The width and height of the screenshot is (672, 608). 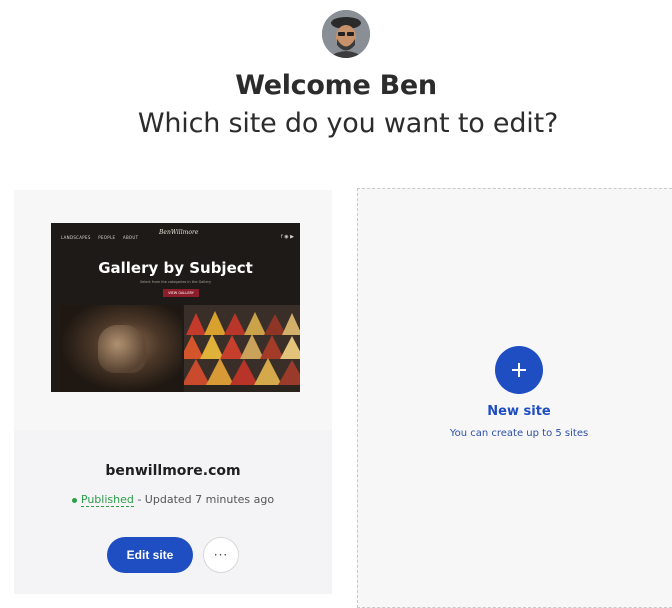 I want to click on preview-social-icons: f ◉ ▶, so click(x=287, y=237).